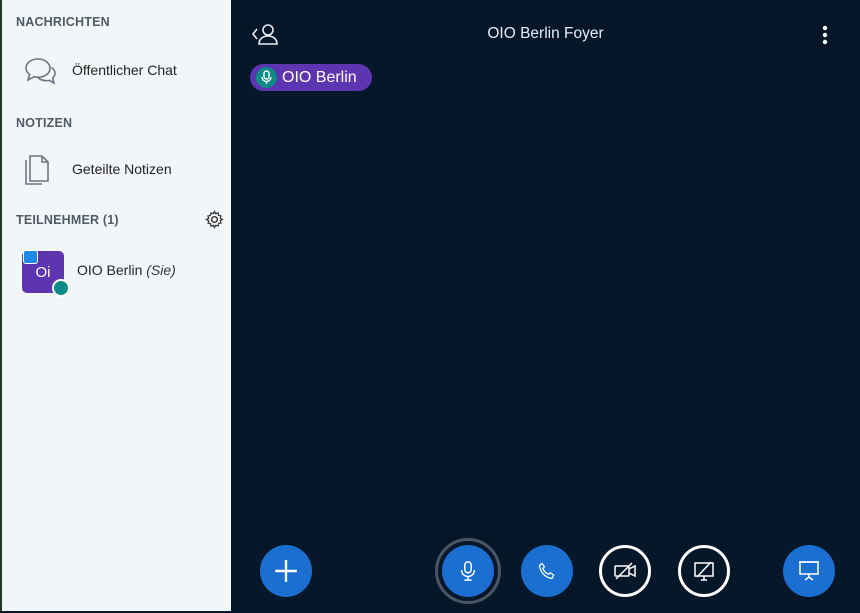 The width and height of the screenshot is (860, 613). What do you see at coordinates (545, 33) in the screenshot?
I see `meeting-title: OIO Berlin Foyer` at bounding box center [545, 33].